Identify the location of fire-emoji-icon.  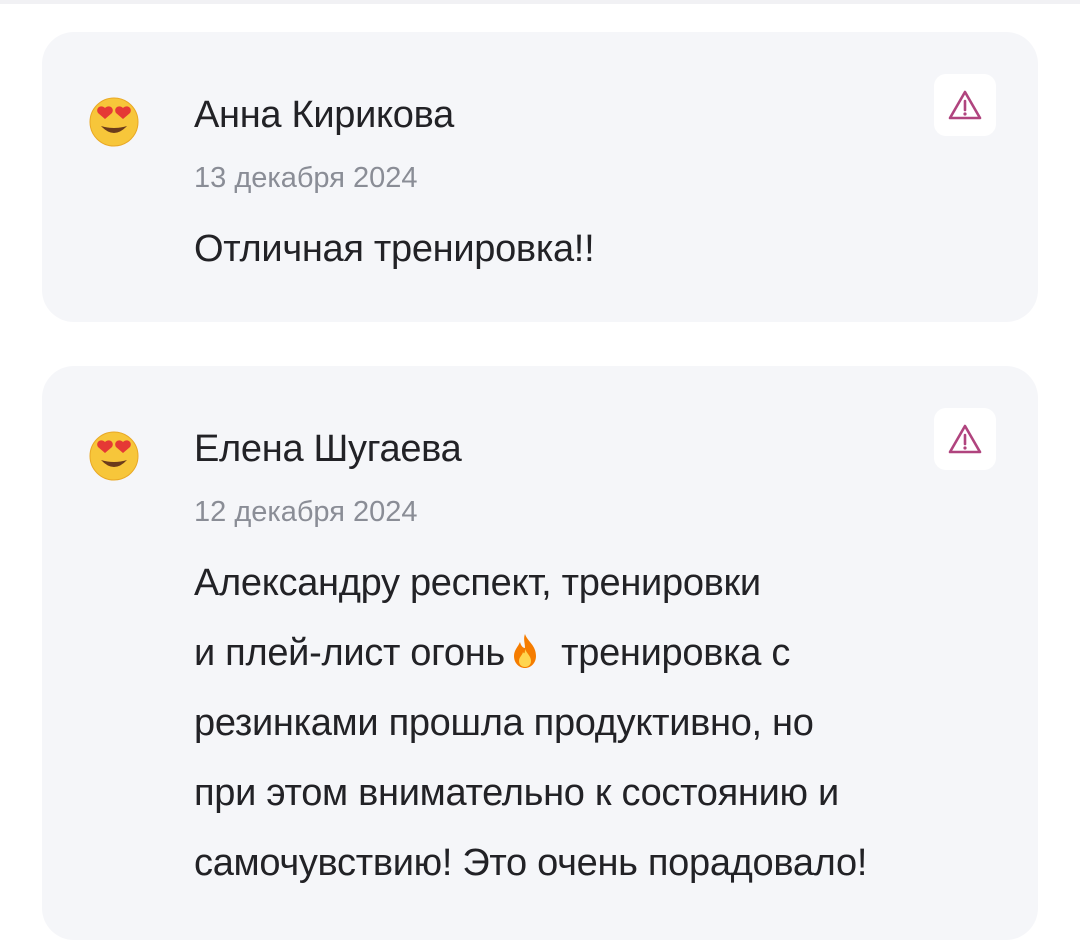
(525, 651).